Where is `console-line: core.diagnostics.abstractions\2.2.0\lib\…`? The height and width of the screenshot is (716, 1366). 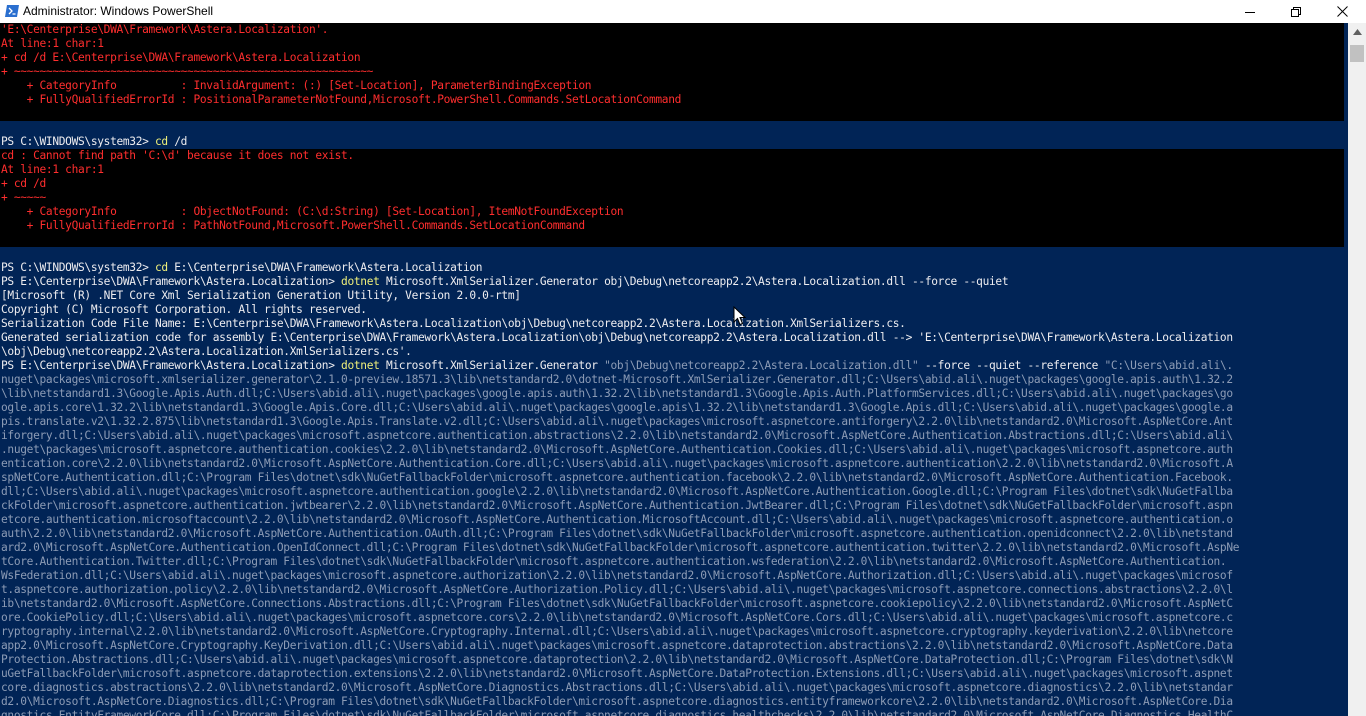
console-line: core.diagnostics.abstractions\2.2.0\lib\… is located at coordinates (672, 688).